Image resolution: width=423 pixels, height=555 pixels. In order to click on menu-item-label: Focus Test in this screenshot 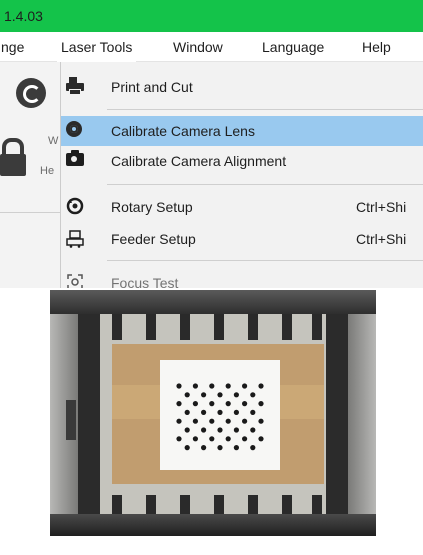, I will do `click(145, 281)`.